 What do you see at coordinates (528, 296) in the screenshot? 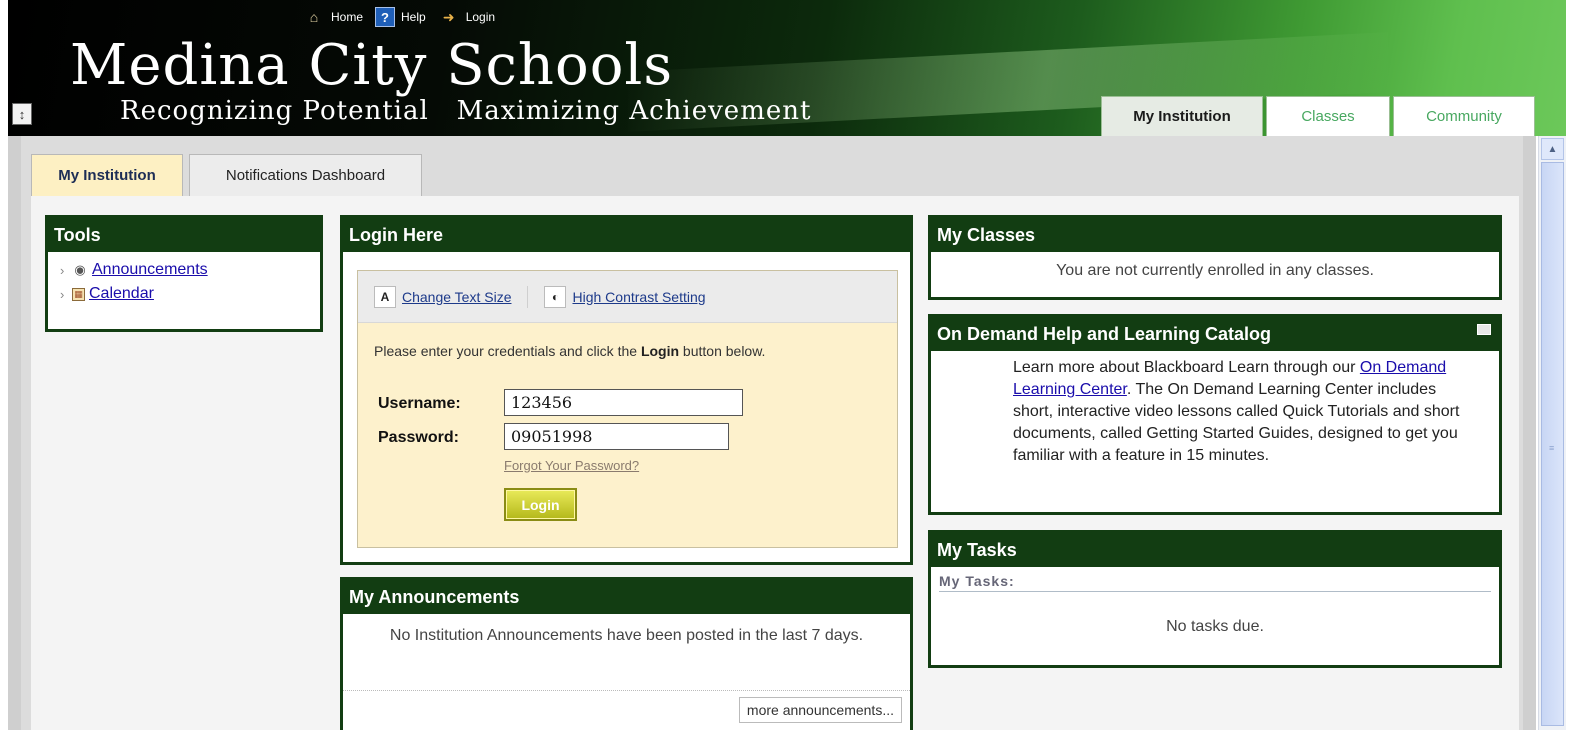
I see `divider` at bounding box center [528, 296].